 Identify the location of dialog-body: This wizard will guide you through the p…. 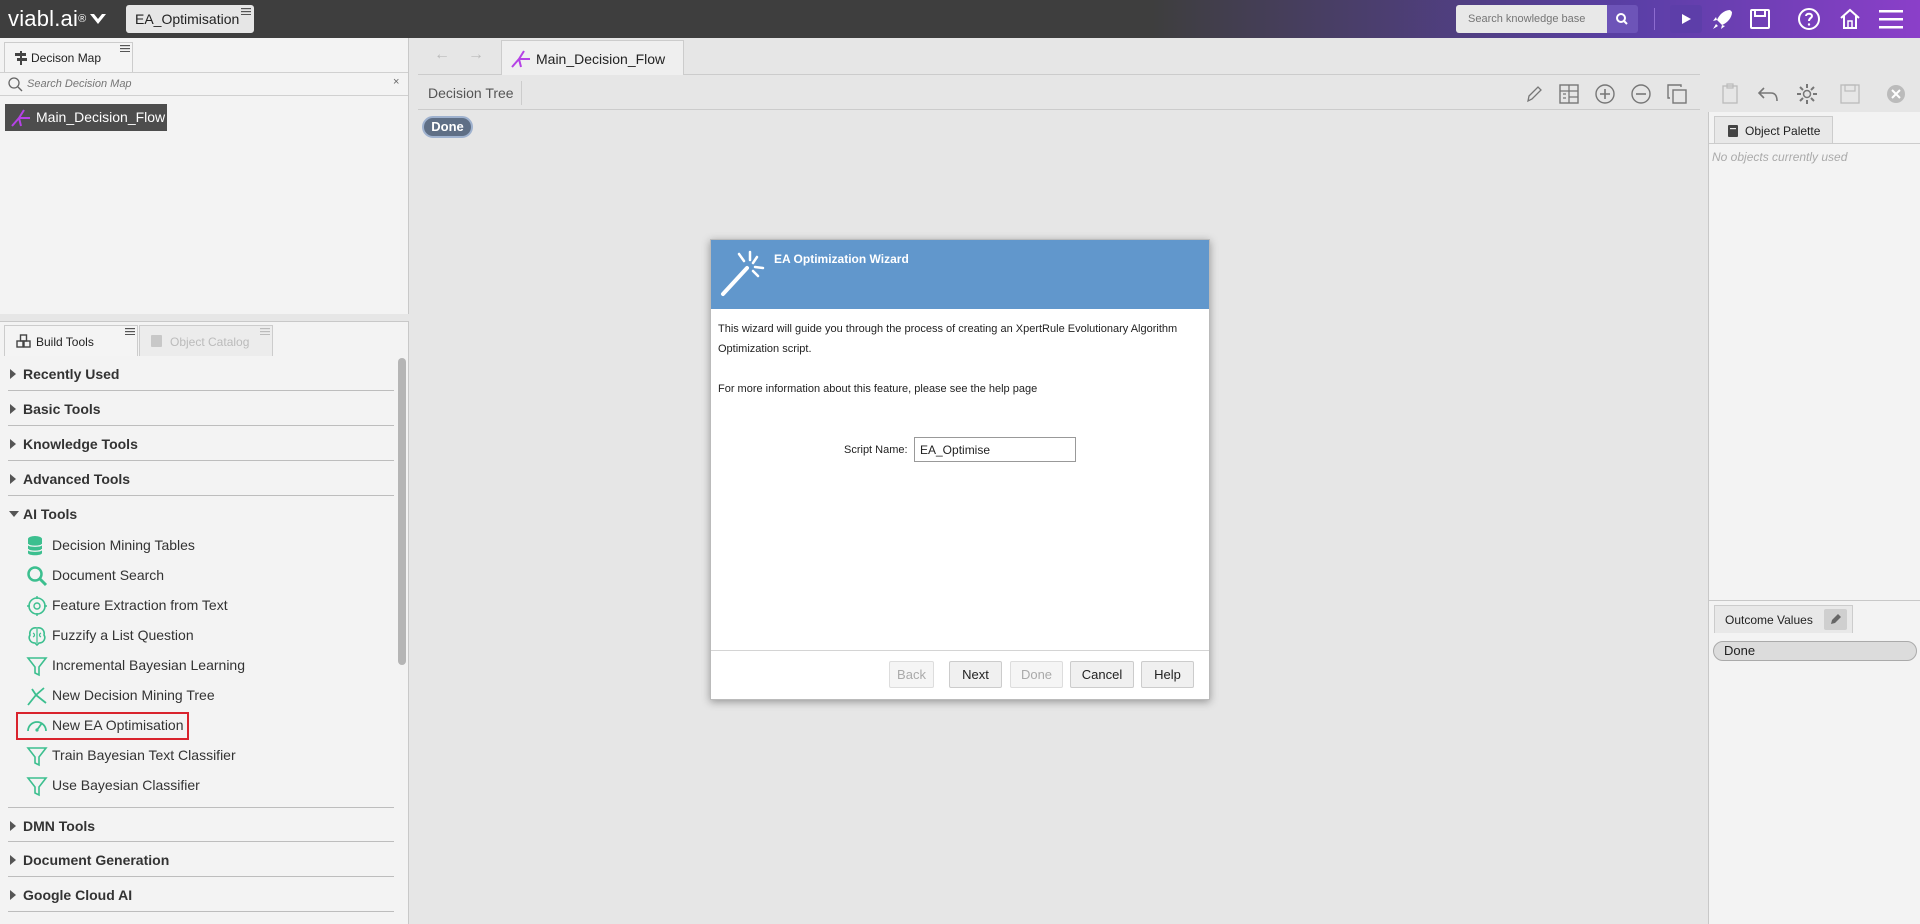
(958, 369).